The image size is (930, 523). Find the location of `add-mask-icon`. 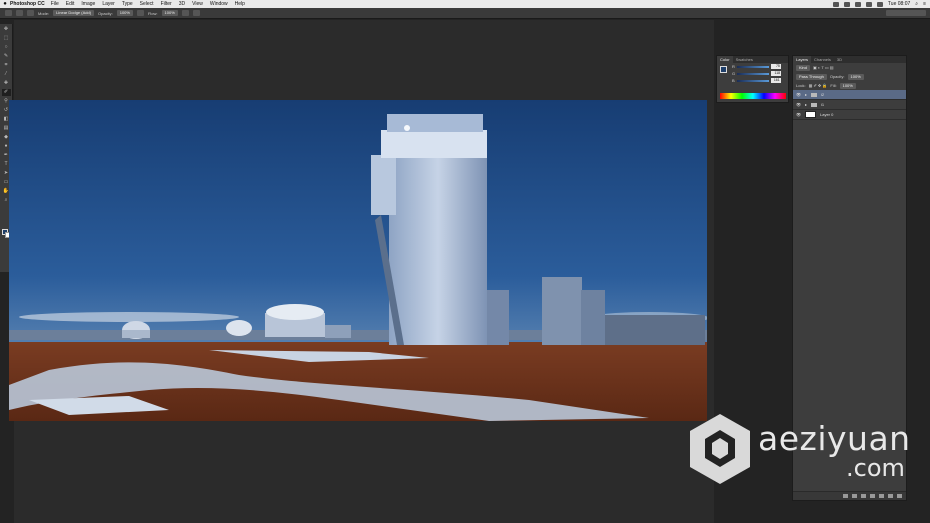

add-mask-icon is located at coordinates (863, 496).